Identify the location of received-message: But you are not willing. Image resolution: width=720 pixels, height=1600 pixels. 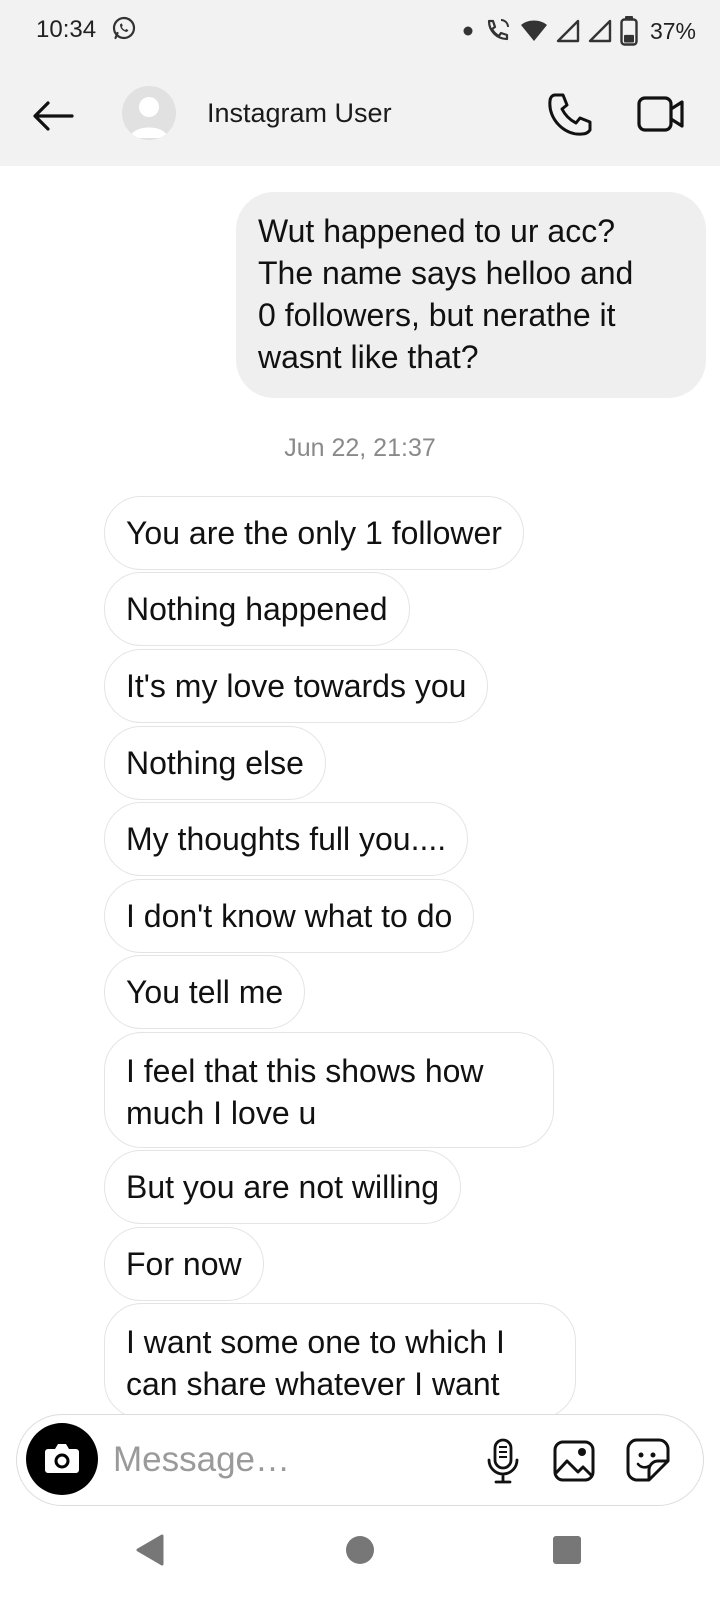
(283, 1187).